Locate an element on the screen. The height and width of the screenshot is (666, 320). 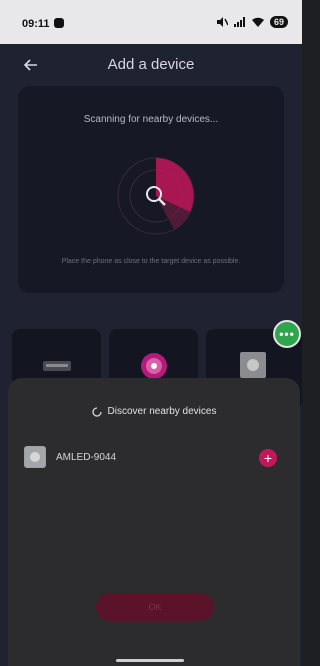
notification-icon is located at coordinates (59, 23).